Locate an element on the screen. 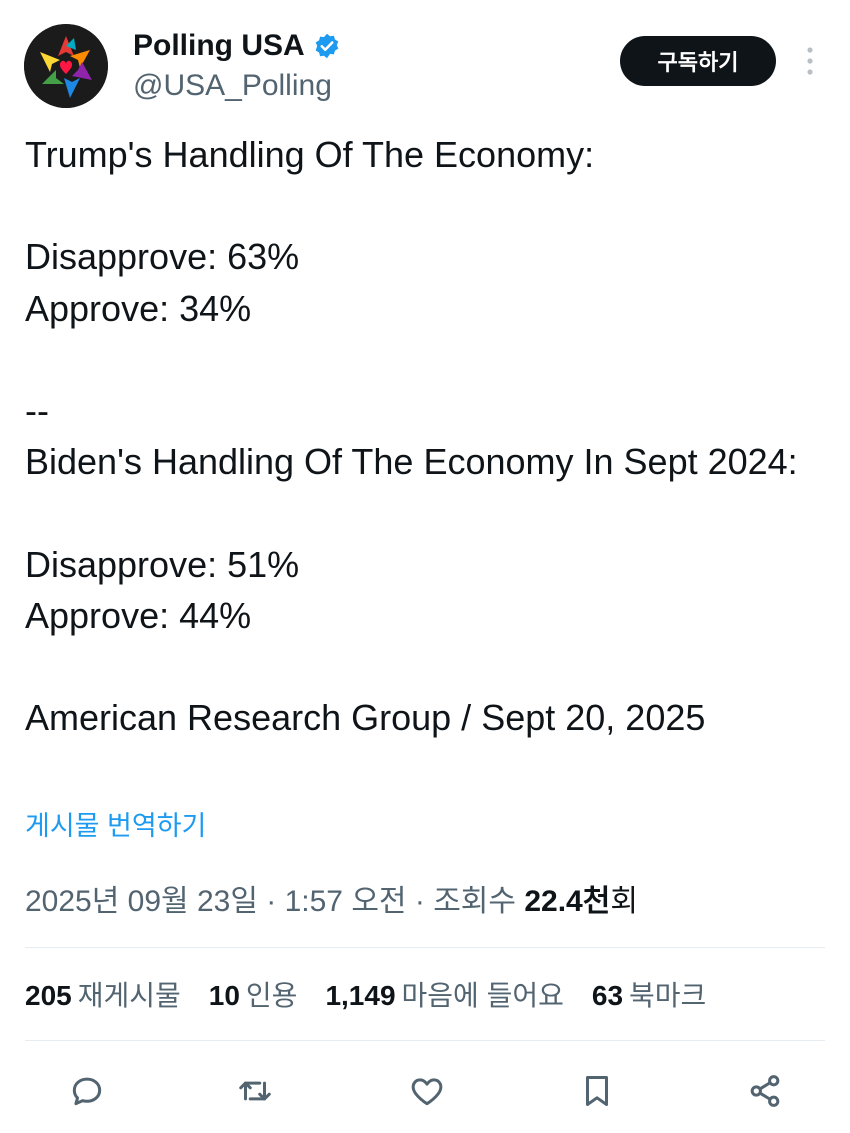 Image resolution: width=850 pixels, height=1133 pixels. account-name-row: Polling USA is located at coordinates (237, 46).